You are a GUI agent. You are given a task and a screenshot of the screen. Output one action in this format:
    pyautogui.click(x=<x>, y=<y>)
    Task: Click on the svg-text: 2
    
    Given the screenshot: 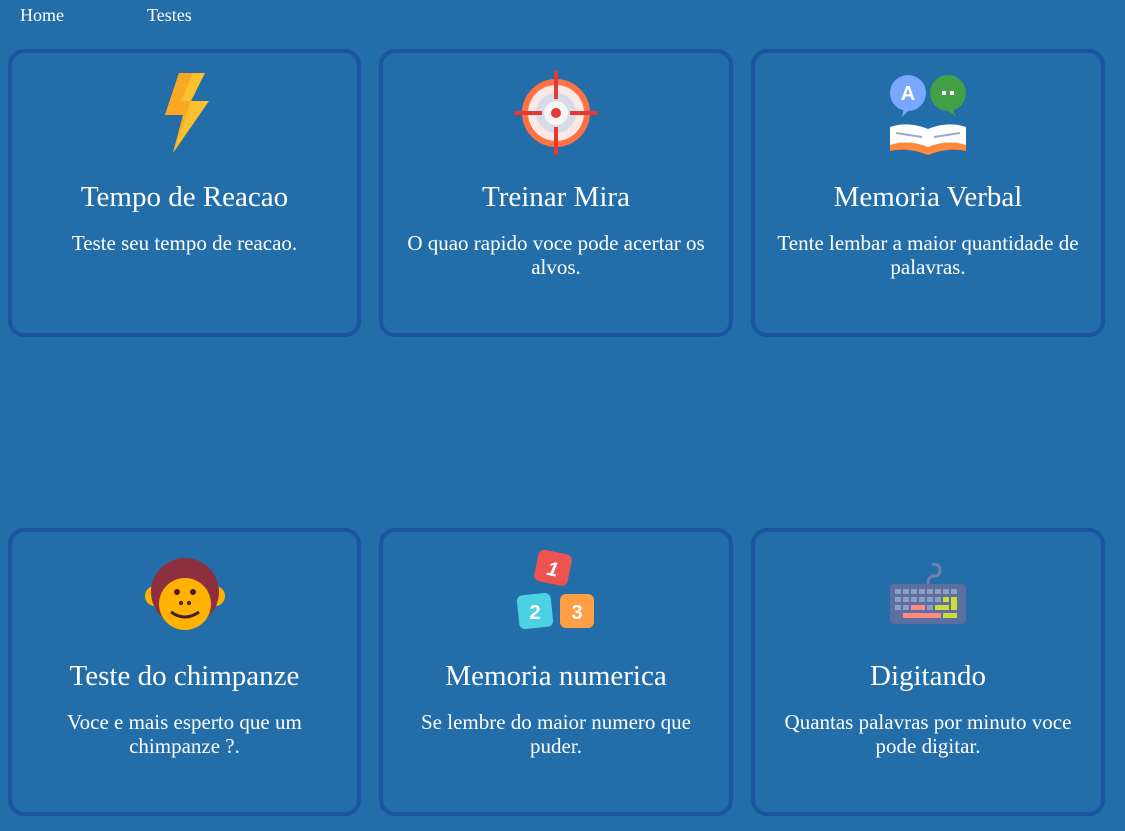 What is the action you would take?
    pyautogui.click(x=534, y=613)
    